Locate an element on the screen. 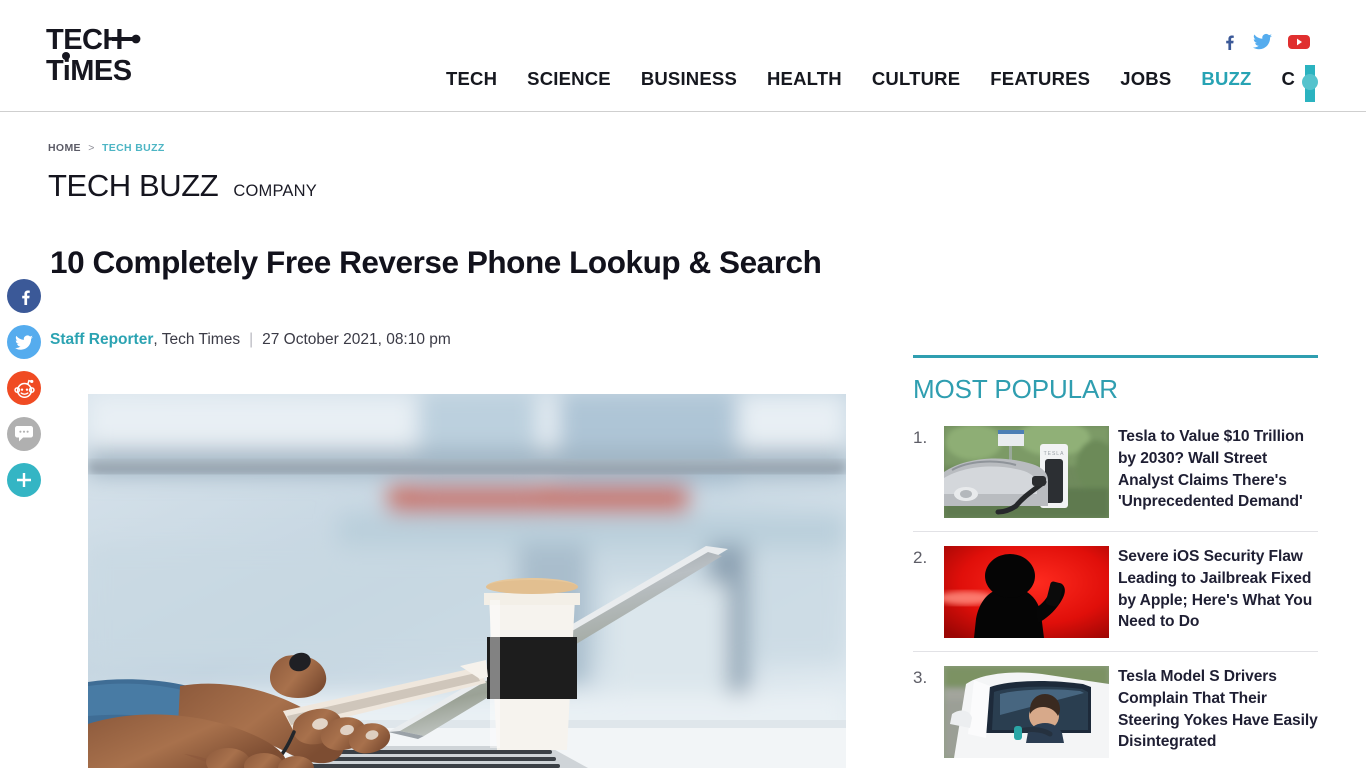 The width and height of the screenshot is (1366, 768). plus-icon is located at coordinates (24, 480).